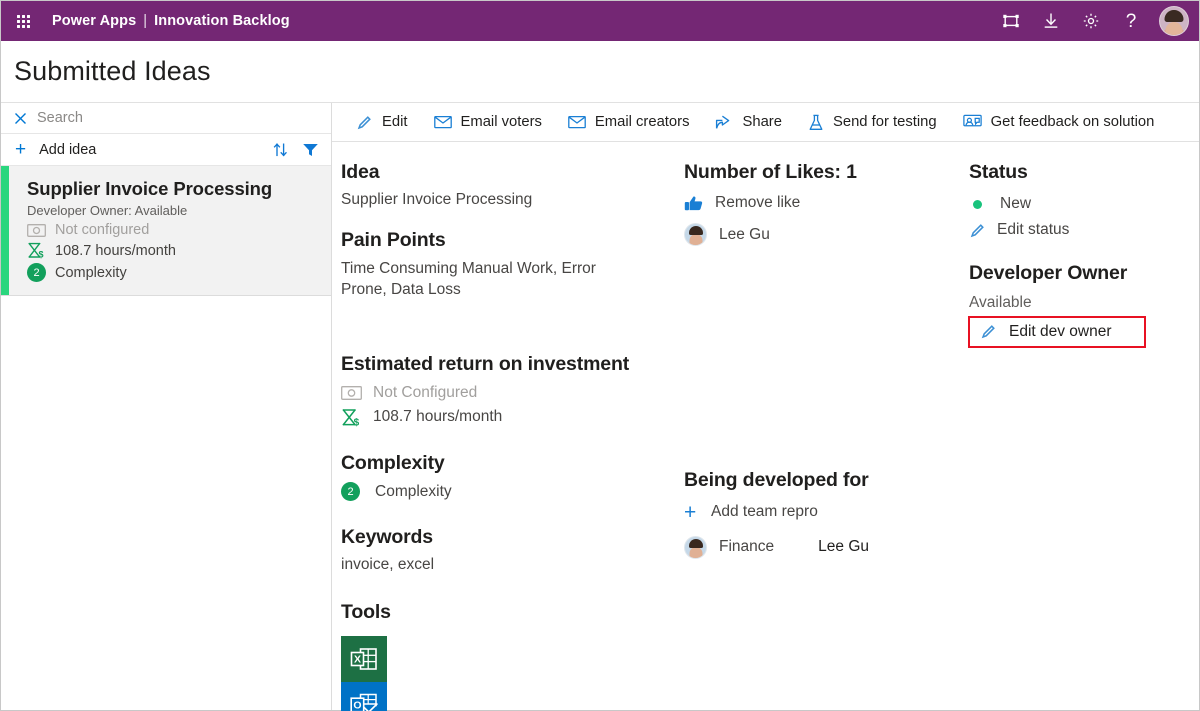  Describe the element at coordinates (512, 393) in the screenshot. I see `roi-money-row: Not Configured` at that location.